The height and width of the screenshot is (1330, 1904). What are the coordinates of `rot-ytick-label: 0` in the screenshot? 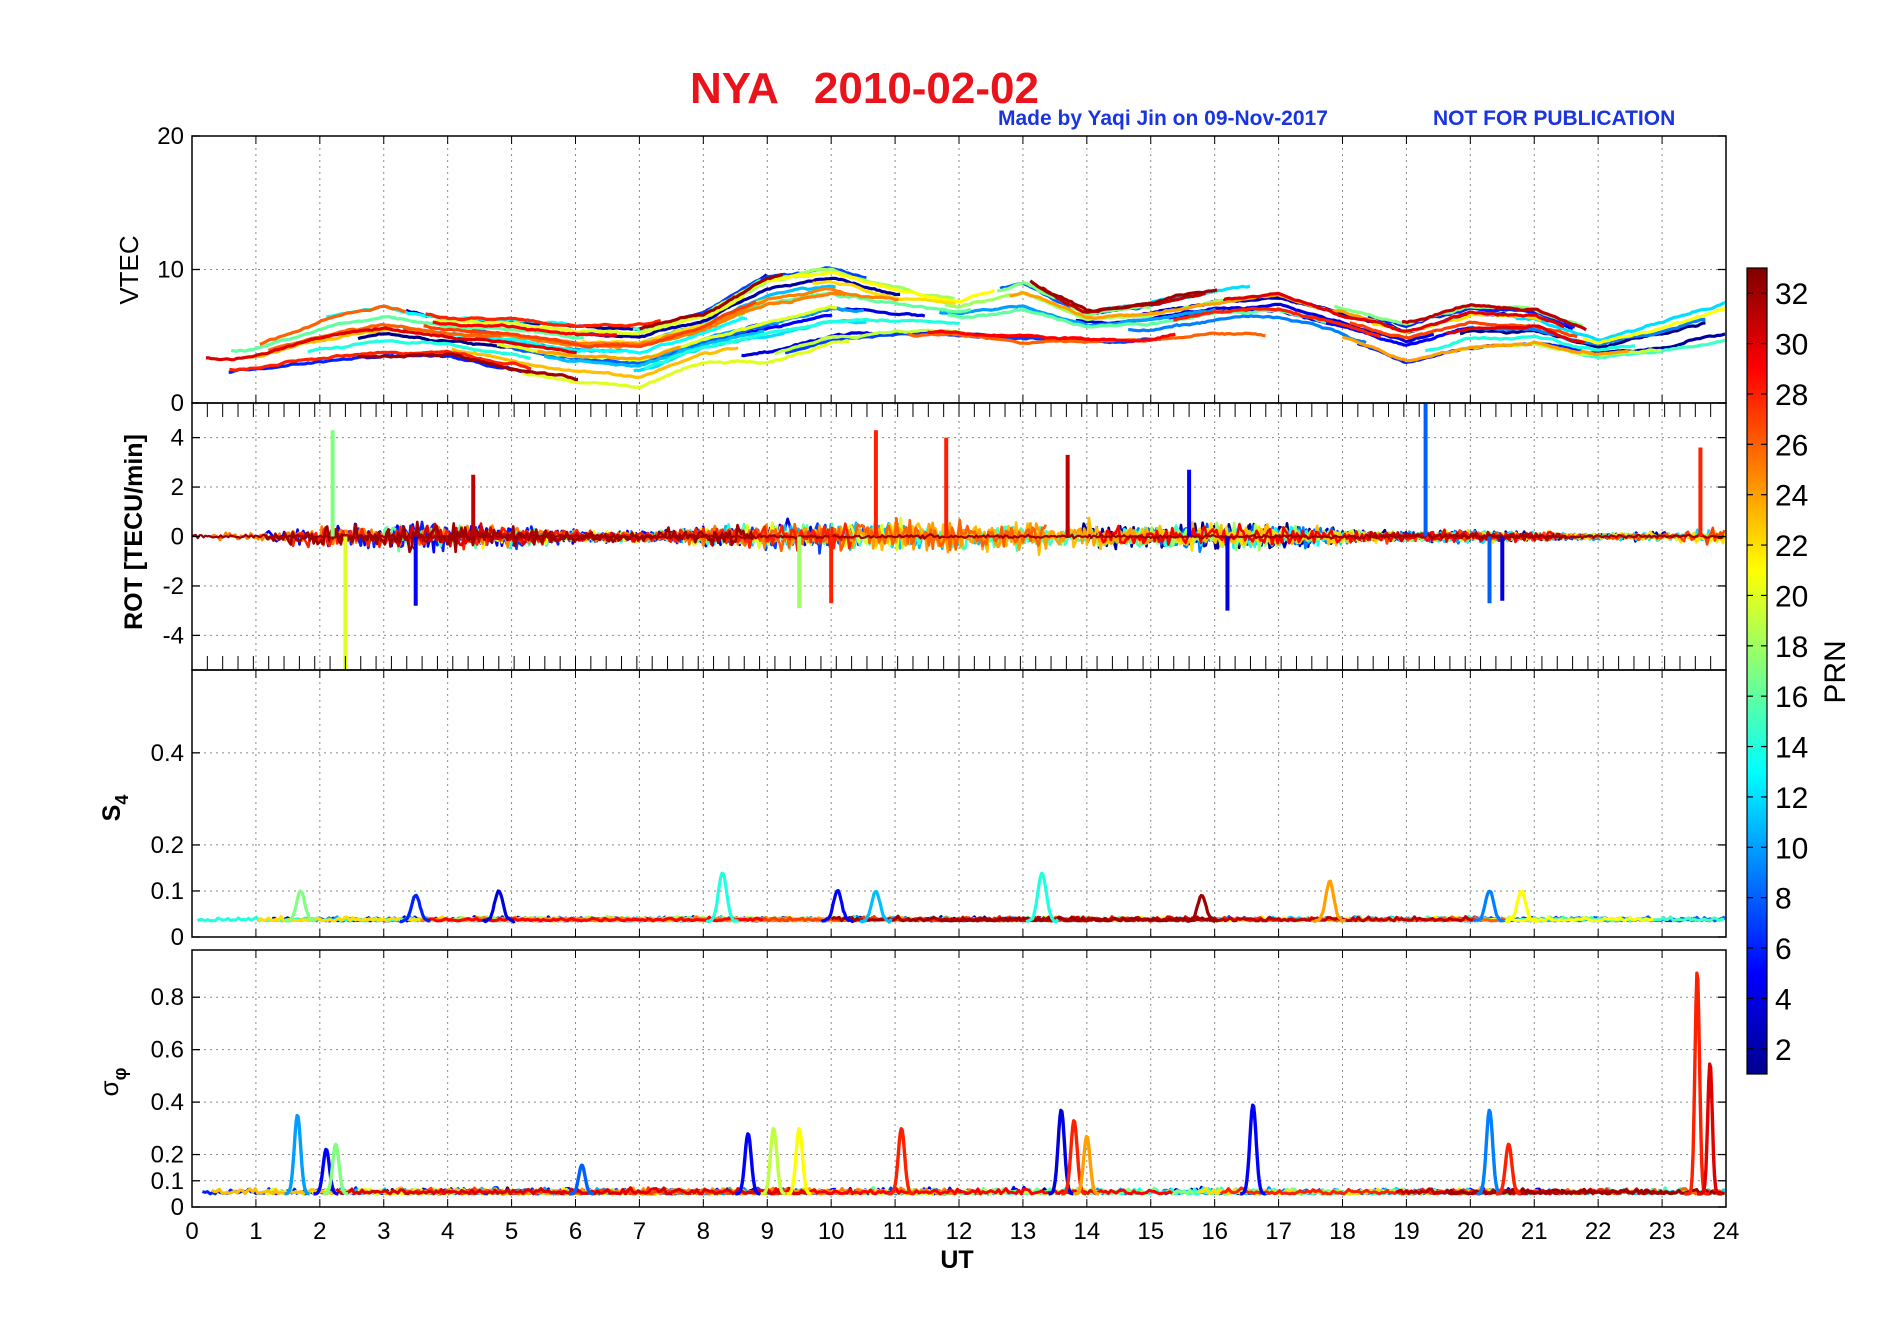 It's located at (177, 537).